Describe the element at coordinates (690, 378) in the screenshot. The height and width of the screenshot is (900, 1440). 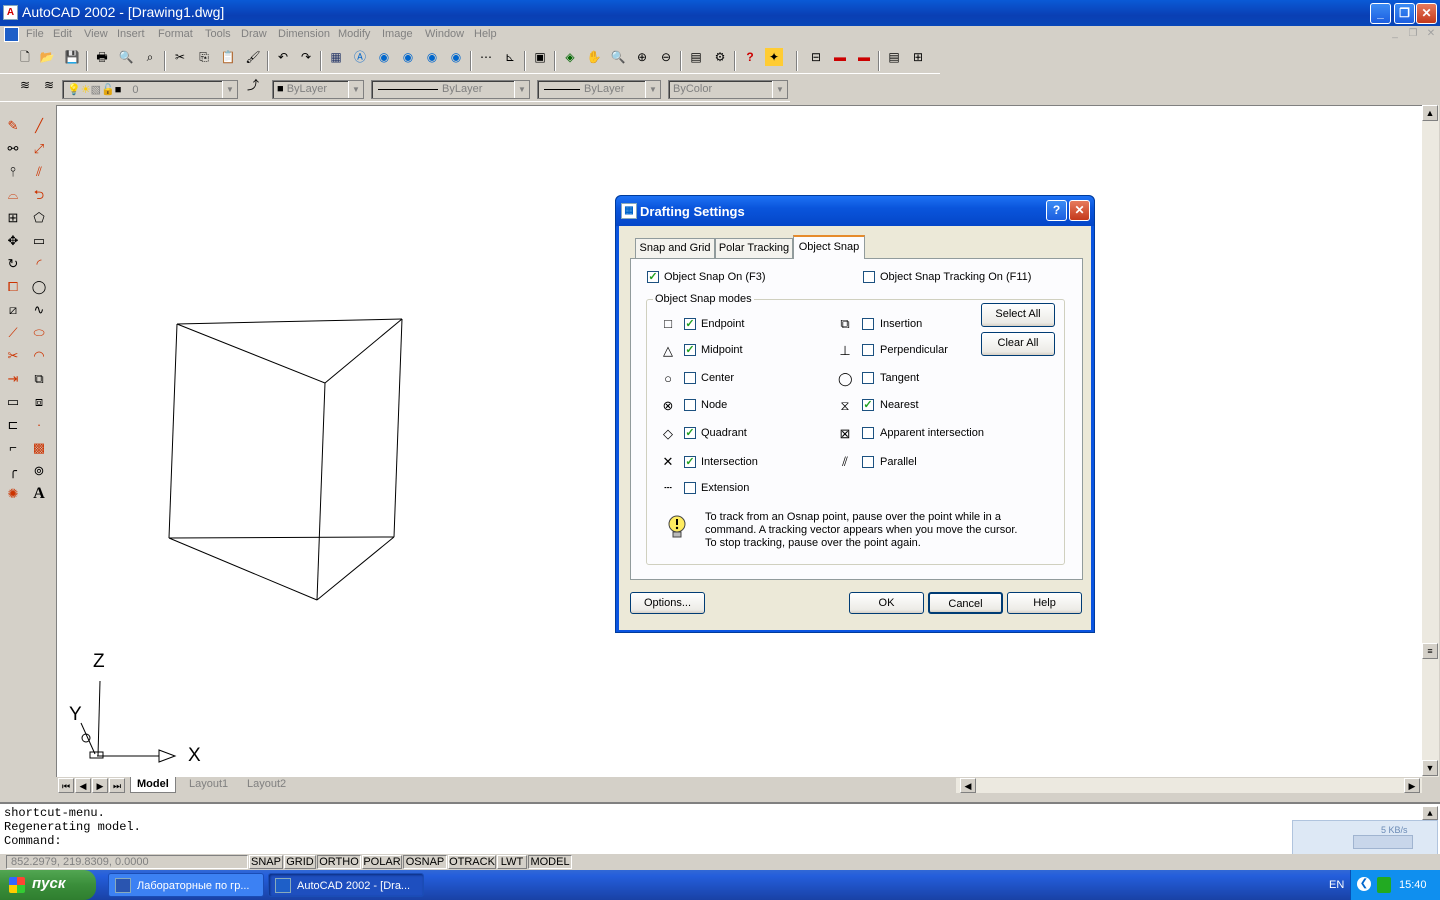
I see `center-checkbox` at that location.